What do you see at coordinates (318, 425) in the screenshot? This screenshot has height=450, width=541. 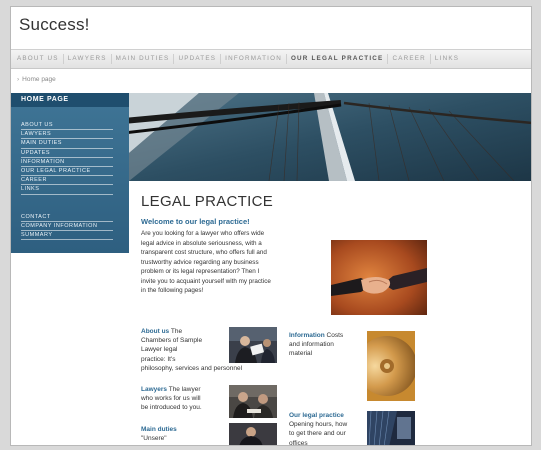 I see `teaser-text: Opening hours, how` at bounding box center [318, 425].